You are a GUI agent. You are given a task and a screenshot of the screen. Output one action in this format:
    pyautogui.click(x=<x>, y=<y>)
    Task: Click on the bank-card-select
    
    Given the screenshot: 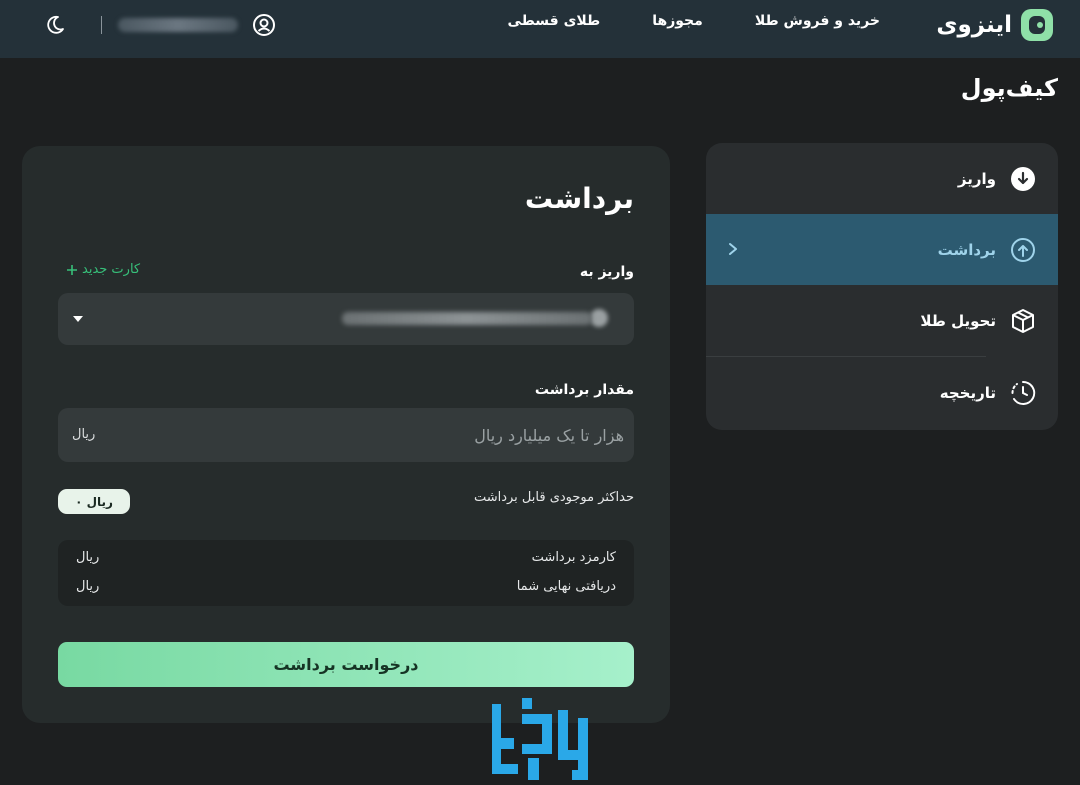 What is the action you would take?
    pyautogui.click(x=346, y=319)
    